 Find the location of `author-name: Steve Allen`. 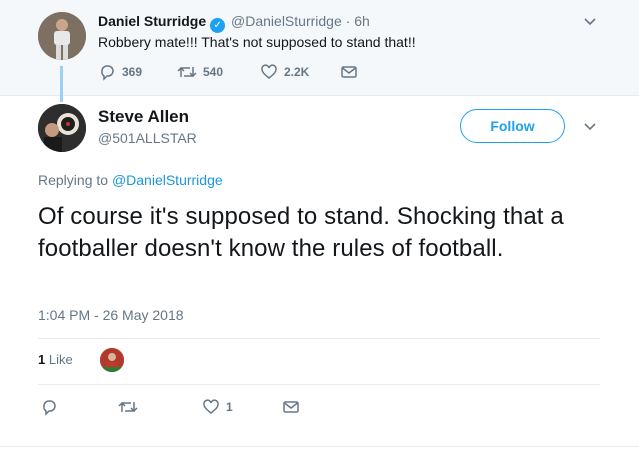

author-name: Steve Allen is located at coordinates (143, 117).